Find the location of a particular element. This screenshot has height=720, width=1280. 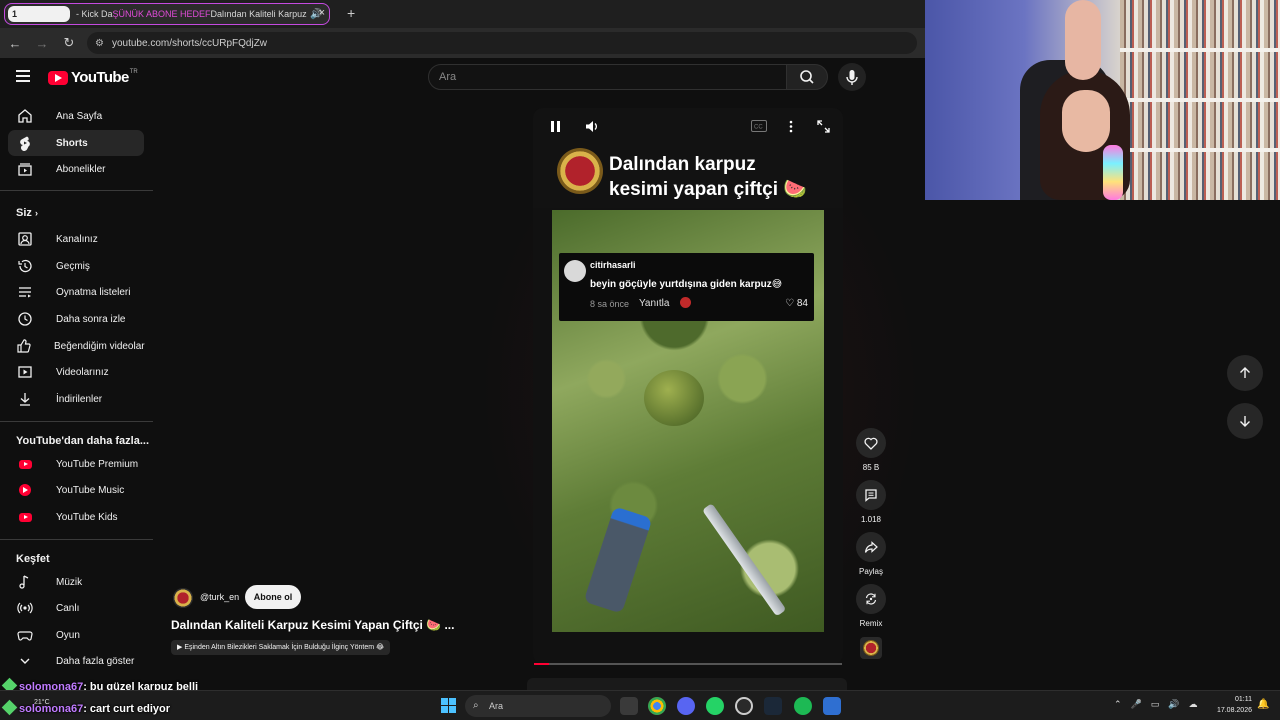

sidebar-item-label: YouTube Premium is located at coordinates (97, 464).